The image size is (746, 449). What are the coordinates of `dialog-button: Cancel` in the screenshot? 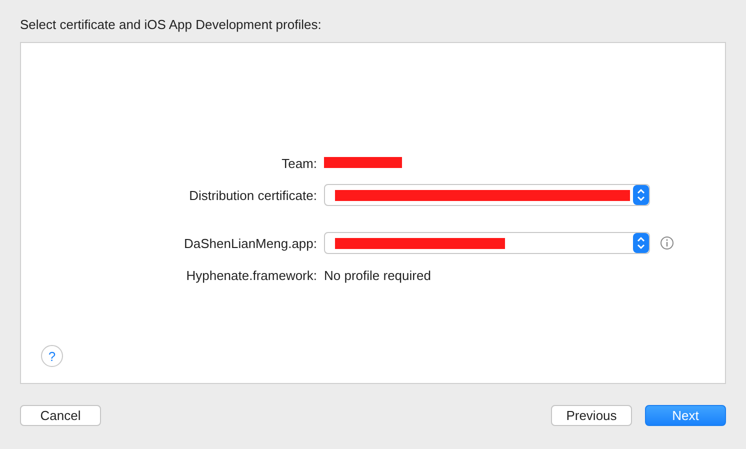 It's located at (60, 415).